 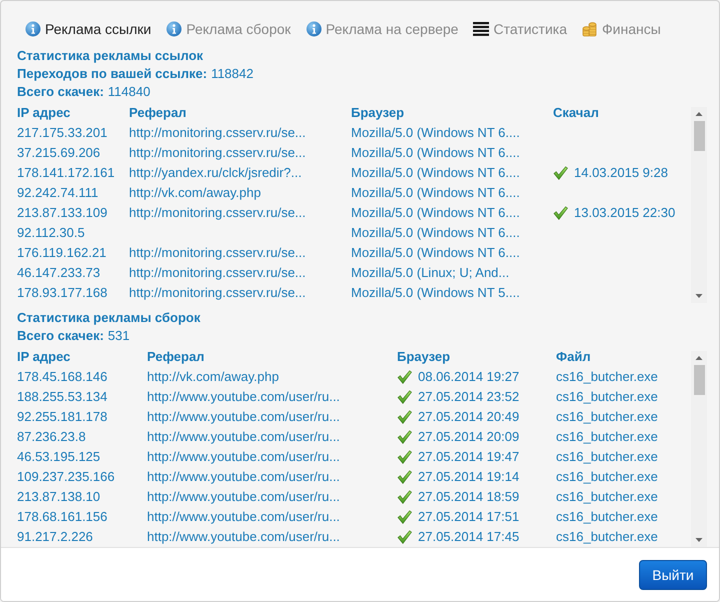 What do you see at coordinates (573, 357) in the screenshot?
I see `column-header: Файл` at bounding box center [573, 357].